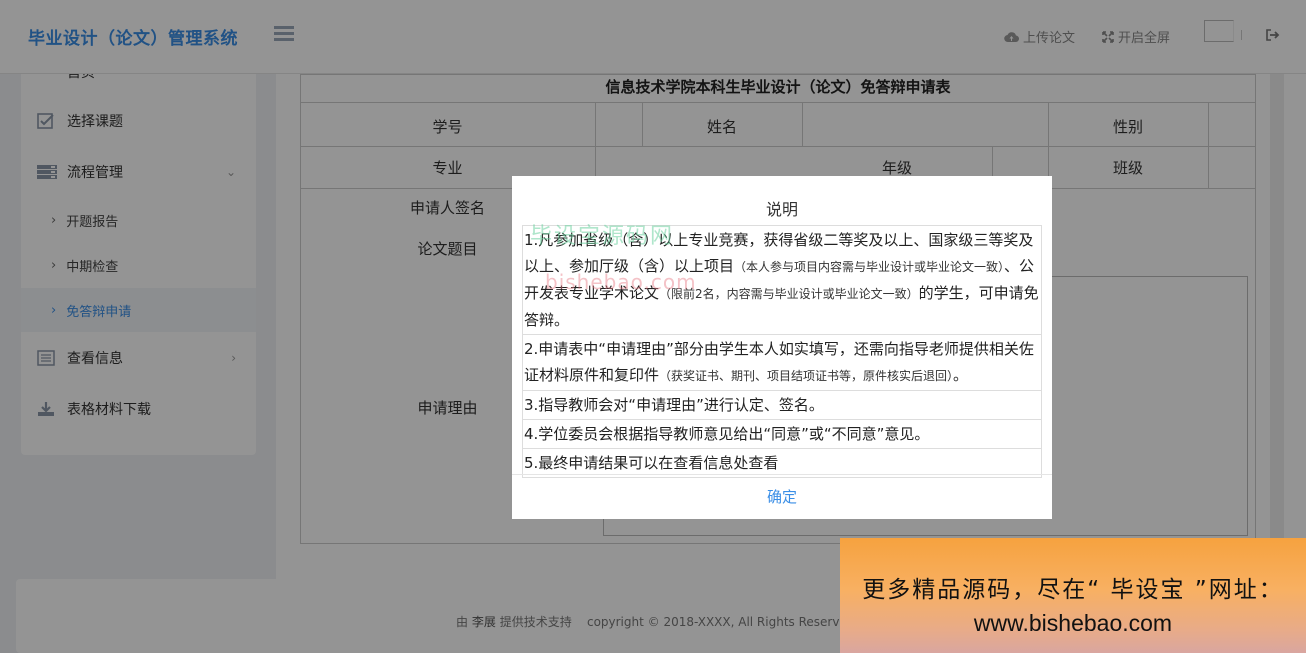  Describe the element at coordinates (1073, 590) in the screenshot. I see `ad-headline: 更多精品源码，尽在“ 毕设宝 ”网址：` at that location.